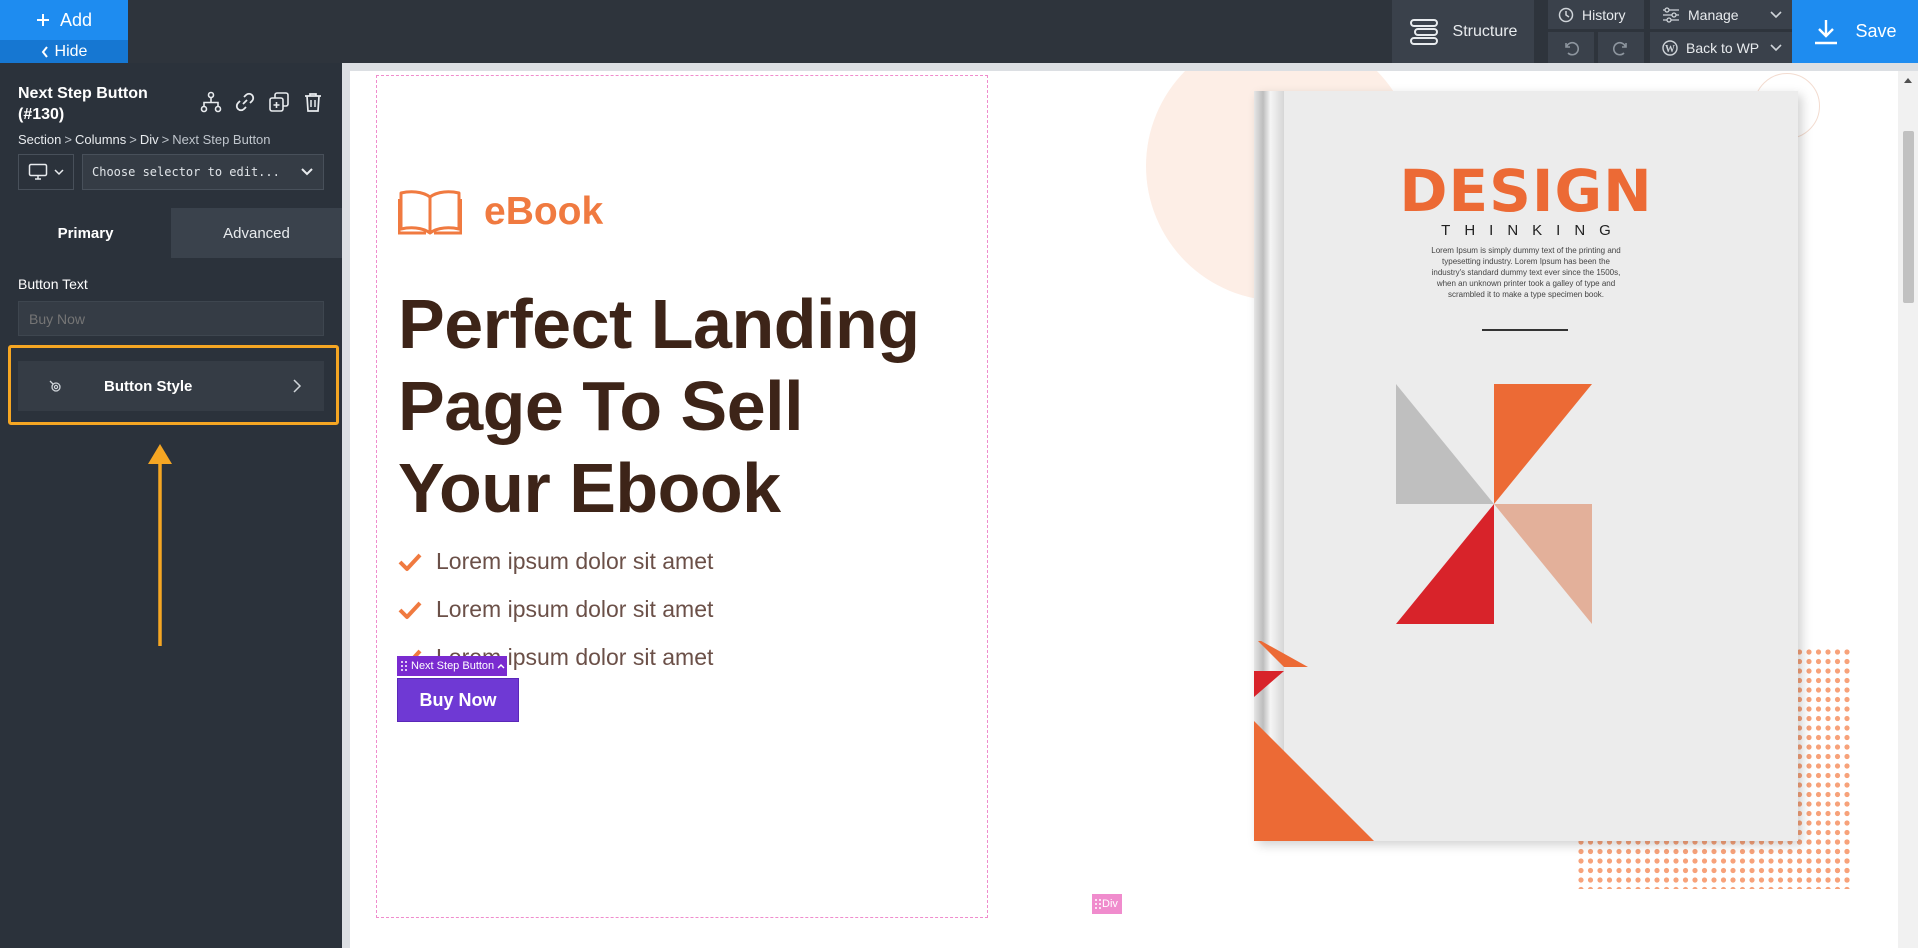  What do you see at coordinates (38, 171) in the screenshot?
I see `desktop-icon` at bounding box center [38, 171].